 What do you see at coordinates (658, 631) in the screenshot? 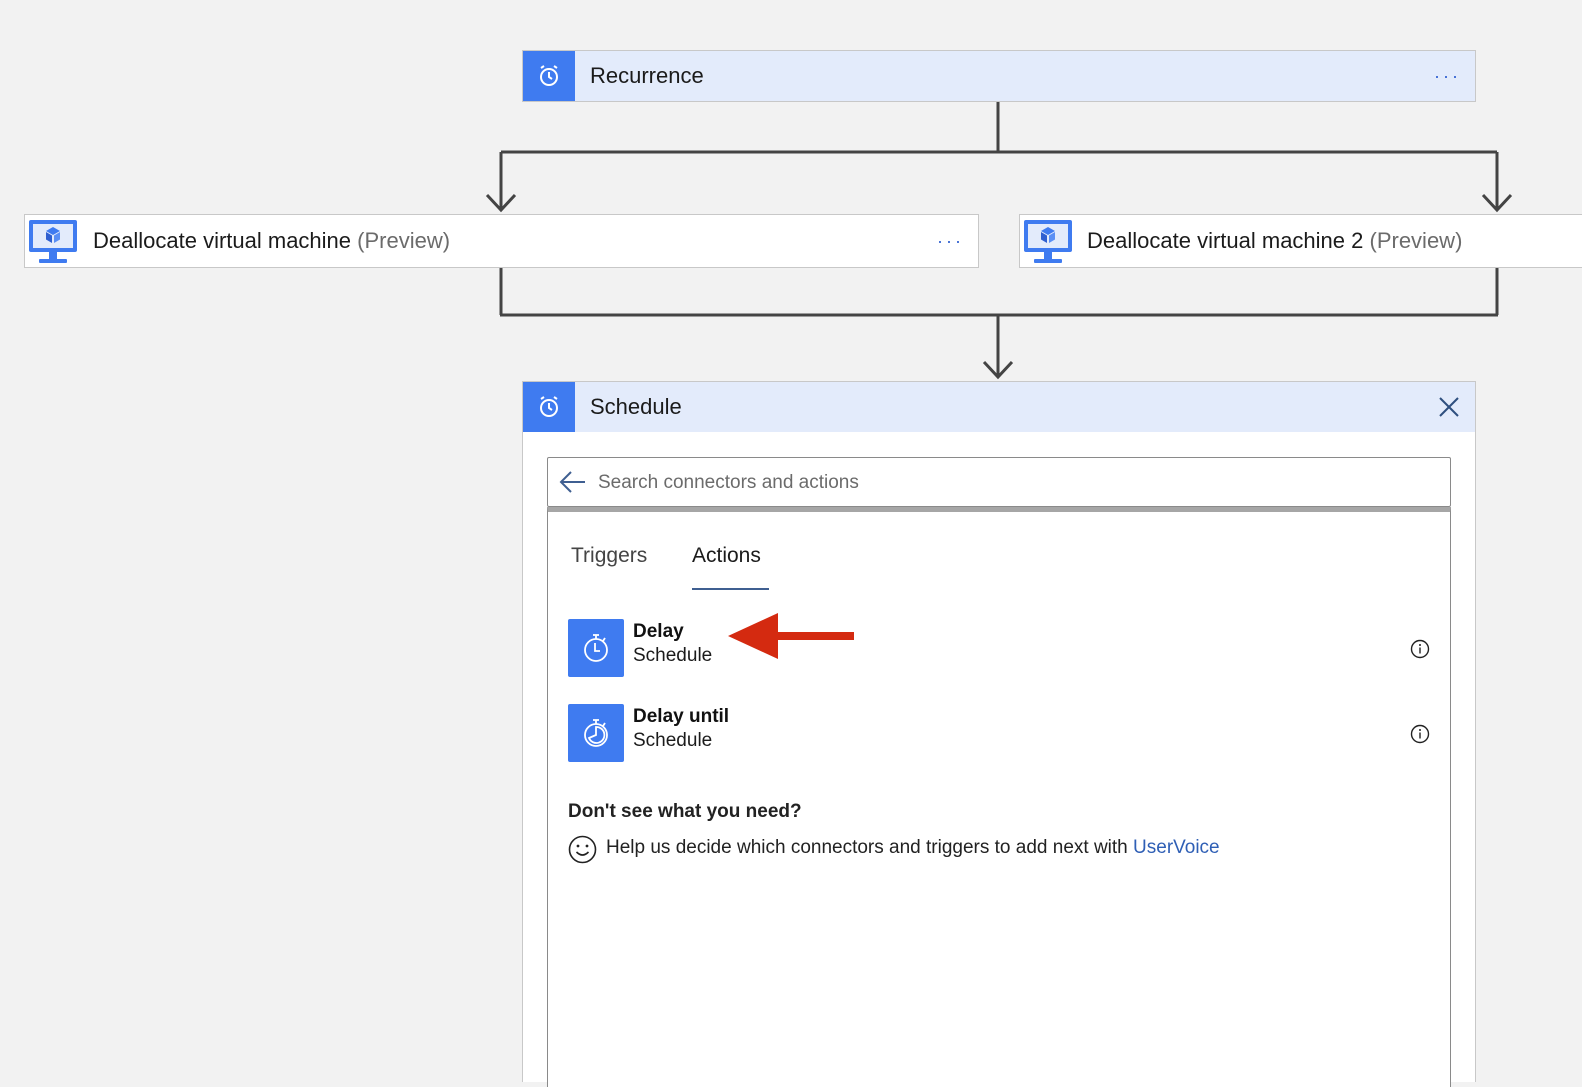
I see `action-delay-name: Delay` at bounding box center [658, 631].